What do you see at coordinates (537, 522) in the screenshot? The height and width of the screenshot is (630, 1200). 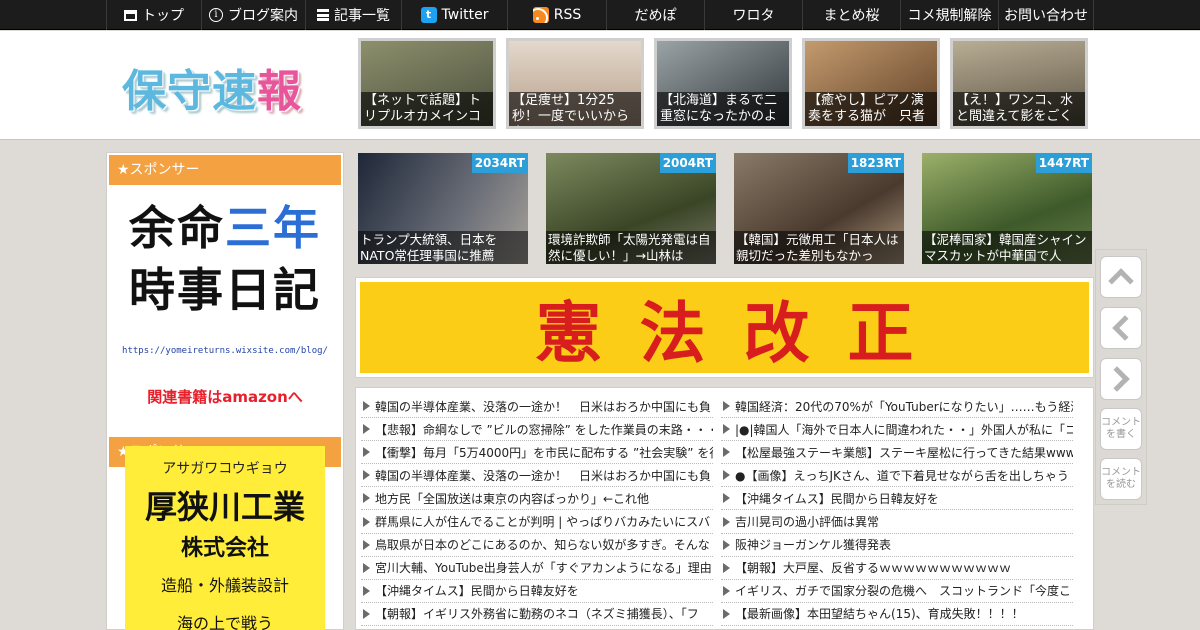 I see `list-item: 群馬県に人が住んでることが判明 | やっぱりバカみたいにスバ` at bounding box center [537, 522].